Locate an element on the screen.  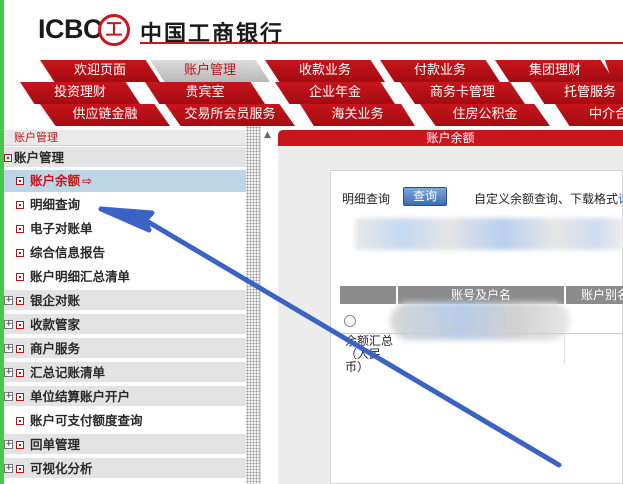
vertical-scrollbar: ▲ is located at coordinates (268, 305).